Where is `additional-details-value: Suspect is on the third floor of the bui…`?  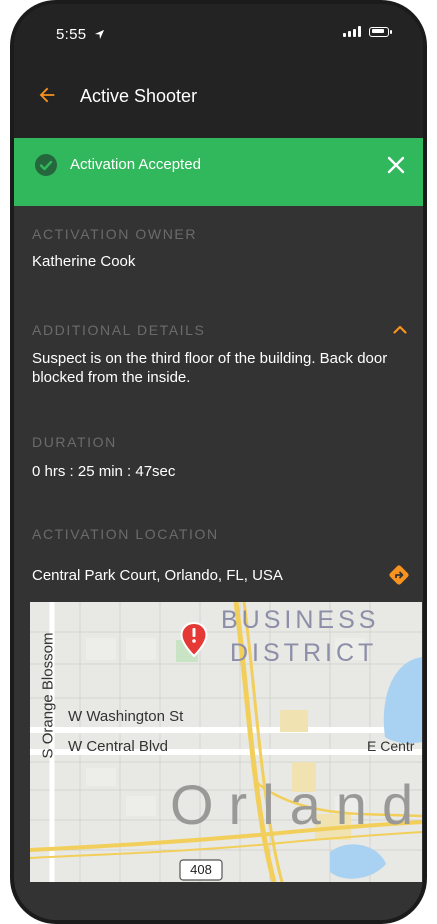 additional-details-value: Suspect is on the third floor of the bui… is located at coordinates (210, 368).